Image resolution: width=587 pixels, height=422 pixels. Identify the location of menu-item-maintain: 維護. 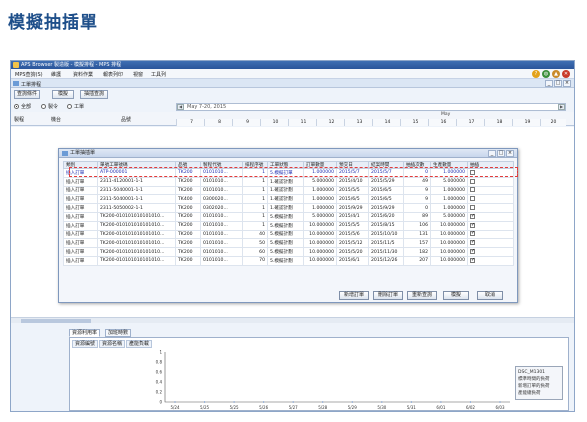
(56, 74).